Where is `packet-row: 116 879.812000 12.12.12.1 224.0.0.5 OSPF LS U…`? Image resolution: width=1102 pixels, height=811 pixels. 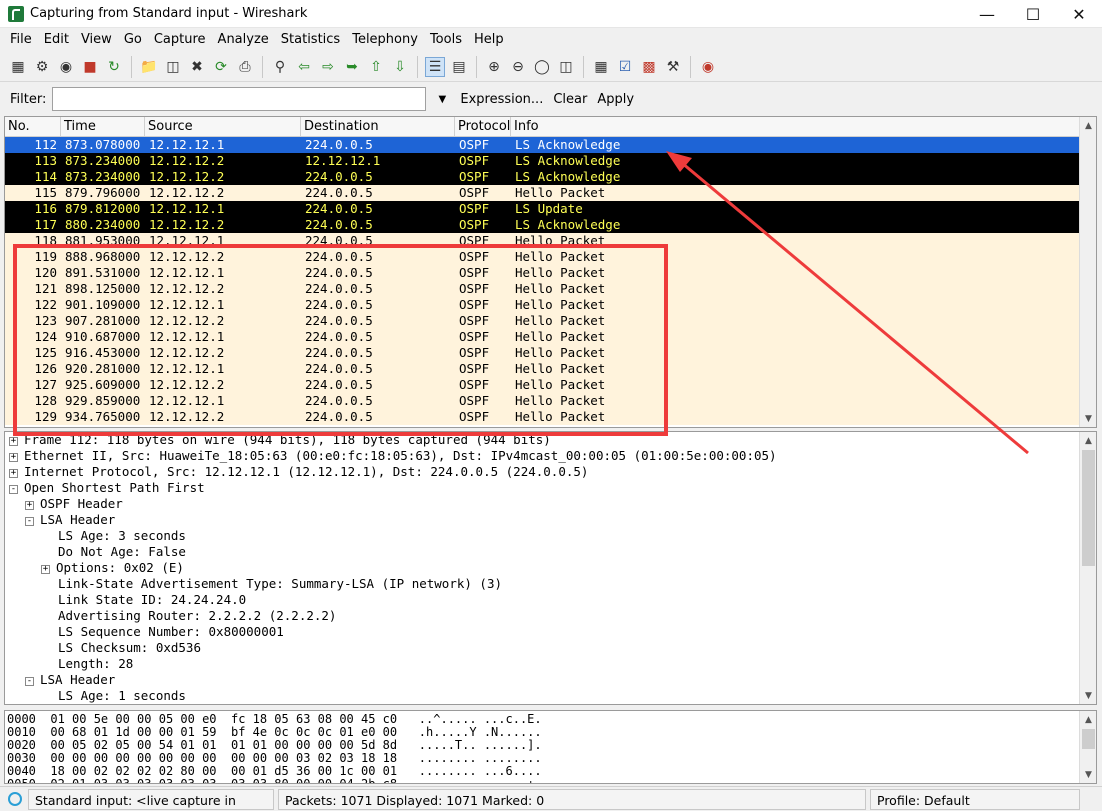
packet-row: 116 879.812000 12.12.12.1 224.0.0.5 OSPF LS U… is located at coordinates (542, 209).